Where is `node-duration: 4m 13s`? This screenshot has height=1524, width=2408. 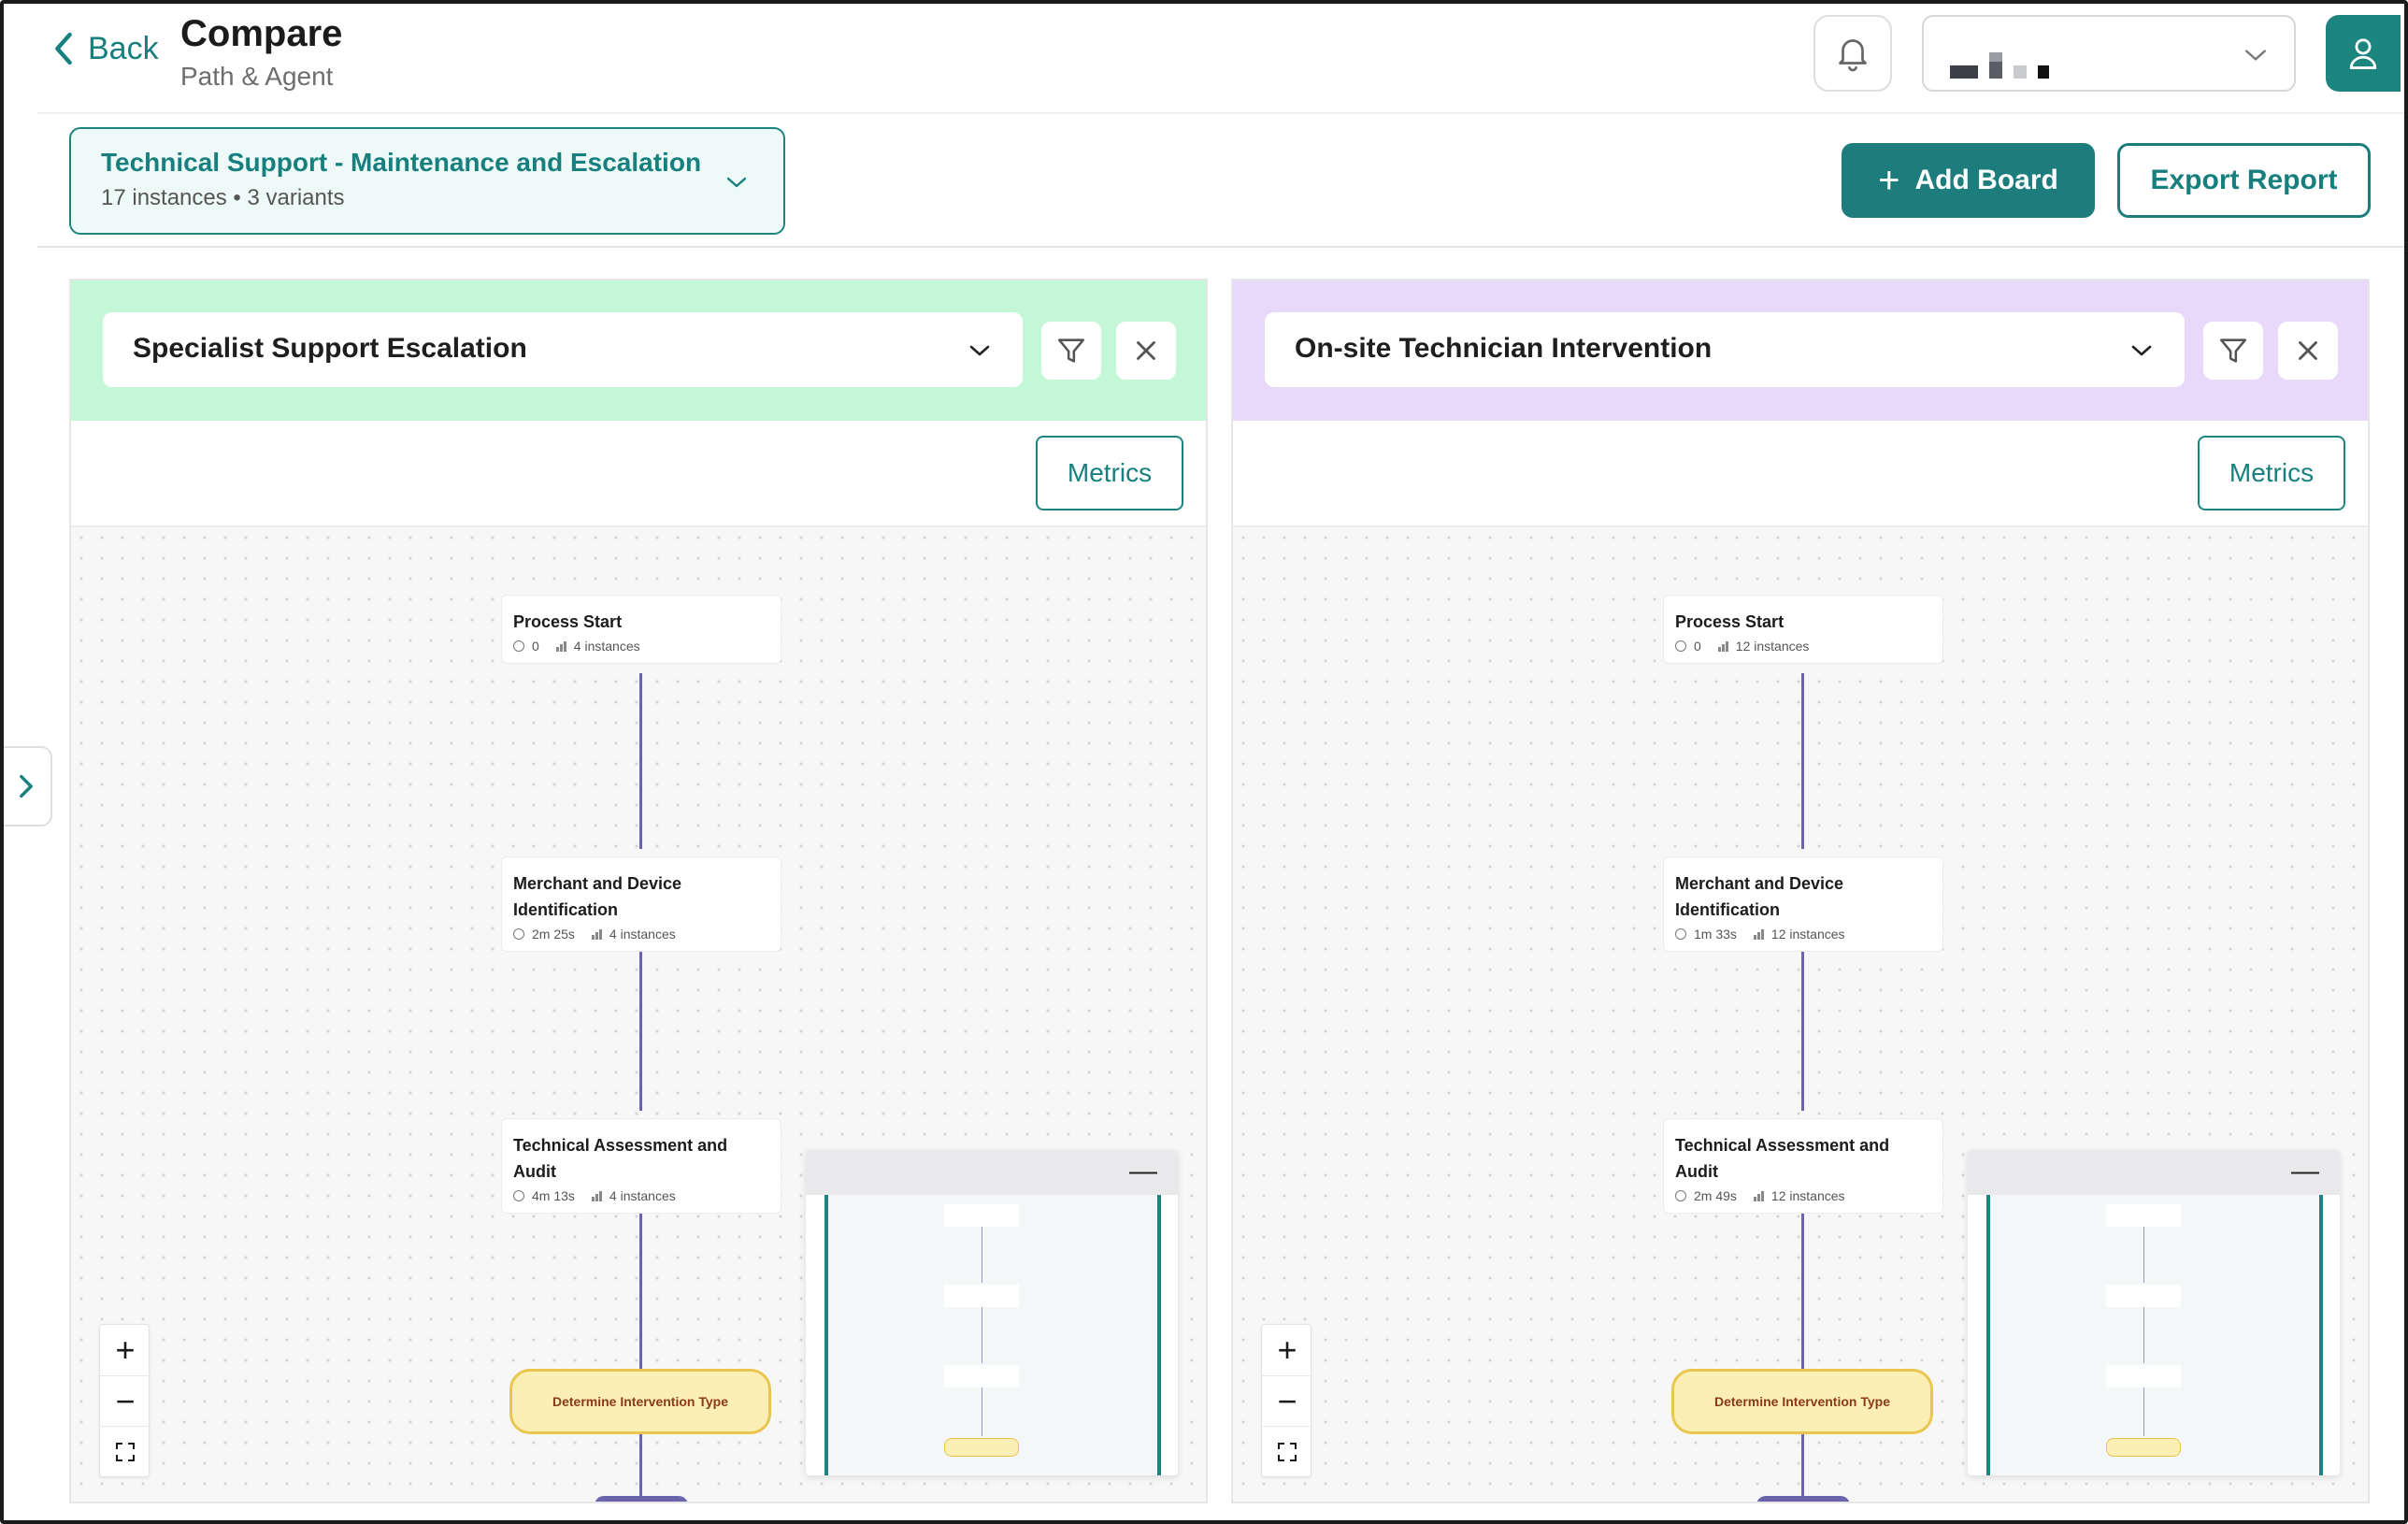 node-duration: 4m 13s is located at coordinates (553, 1195).